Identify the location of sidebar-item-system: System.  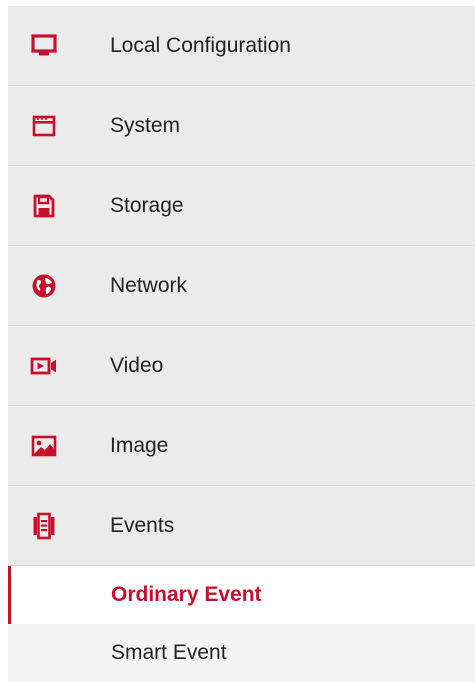
(241, 126).